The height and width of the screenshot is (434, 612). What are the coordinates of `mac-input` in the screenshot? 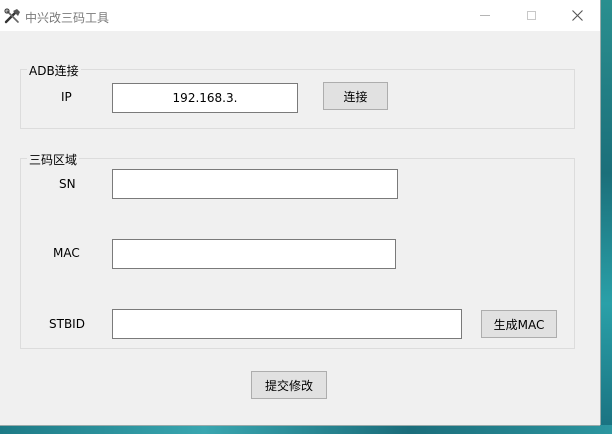 It's located at (254, 254).